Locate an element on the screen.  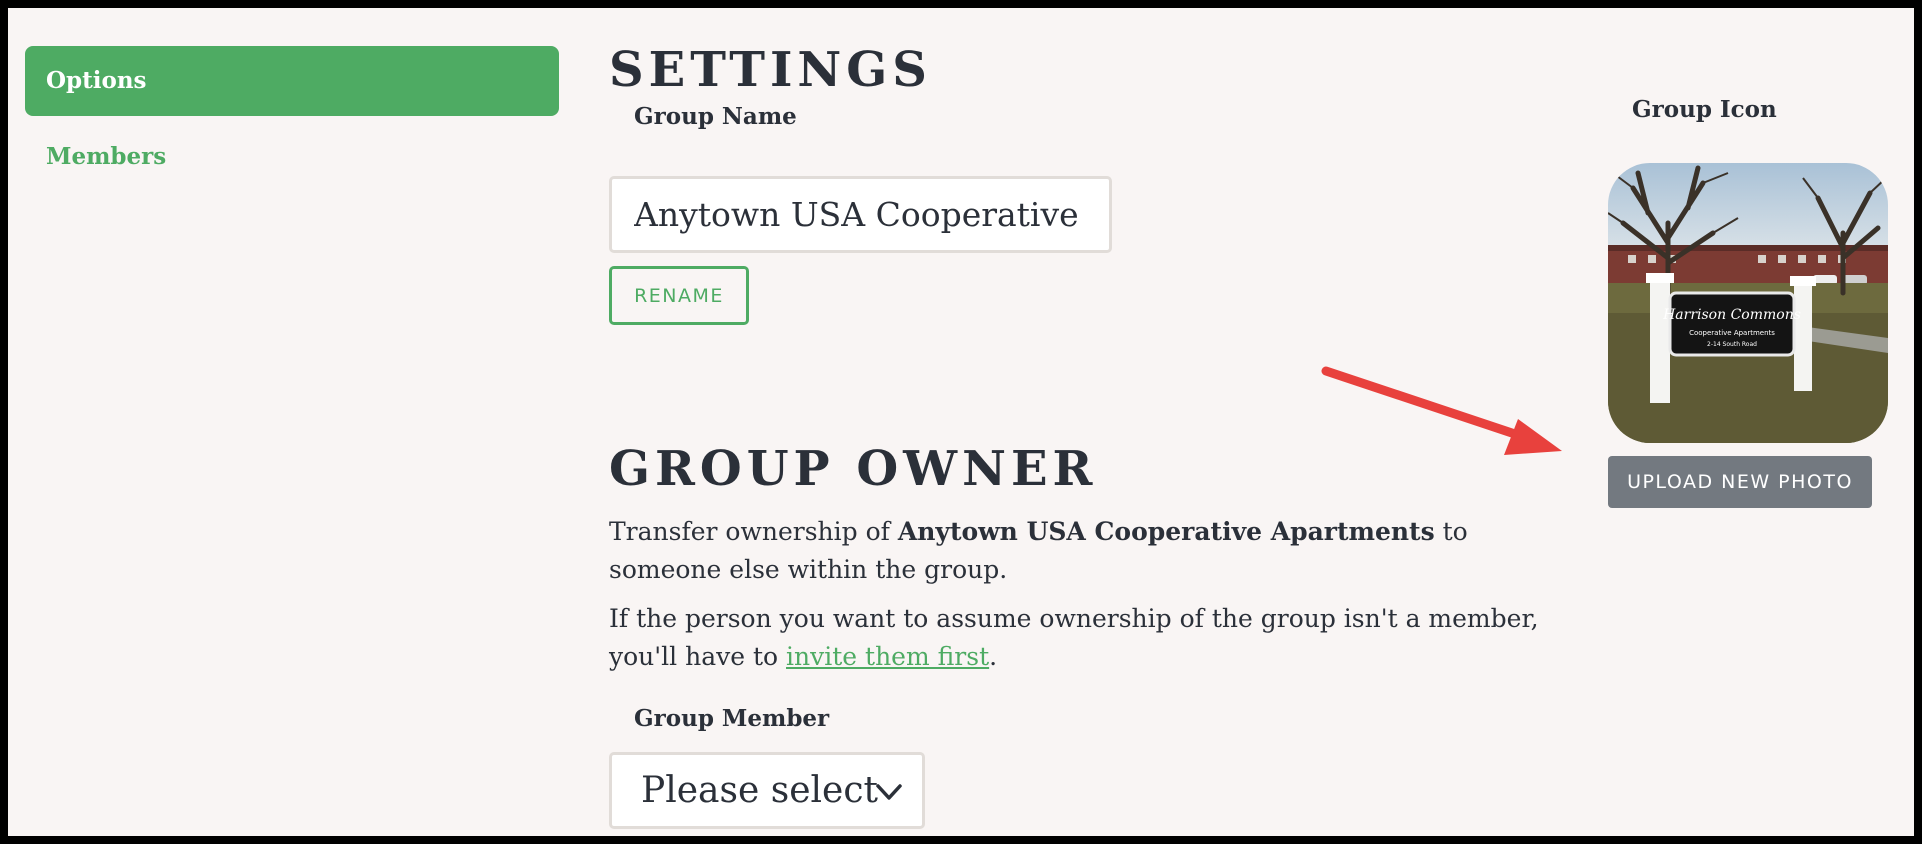
invite-them-first-link: invite them first is located at coordinates (887, 656).